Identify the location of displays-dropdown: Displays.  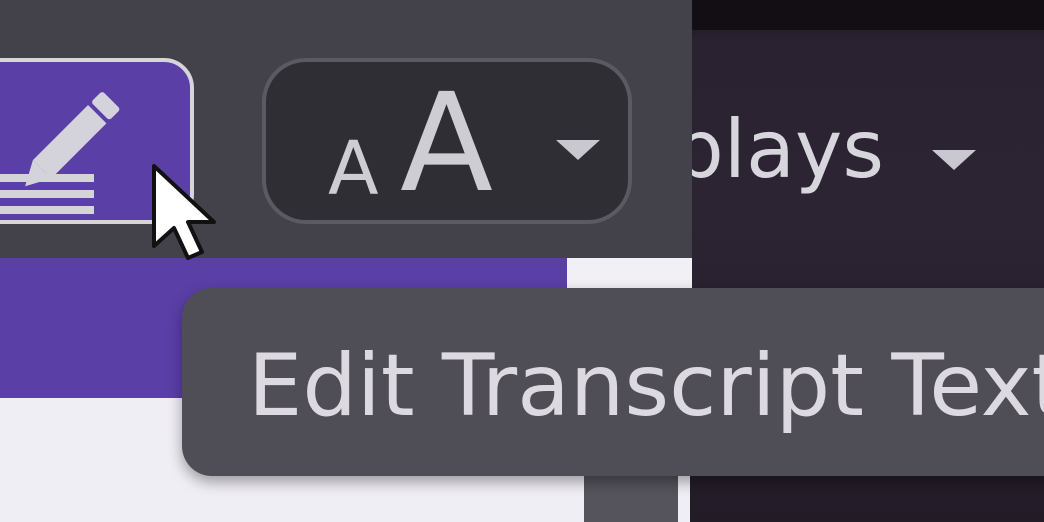
(868, 149).